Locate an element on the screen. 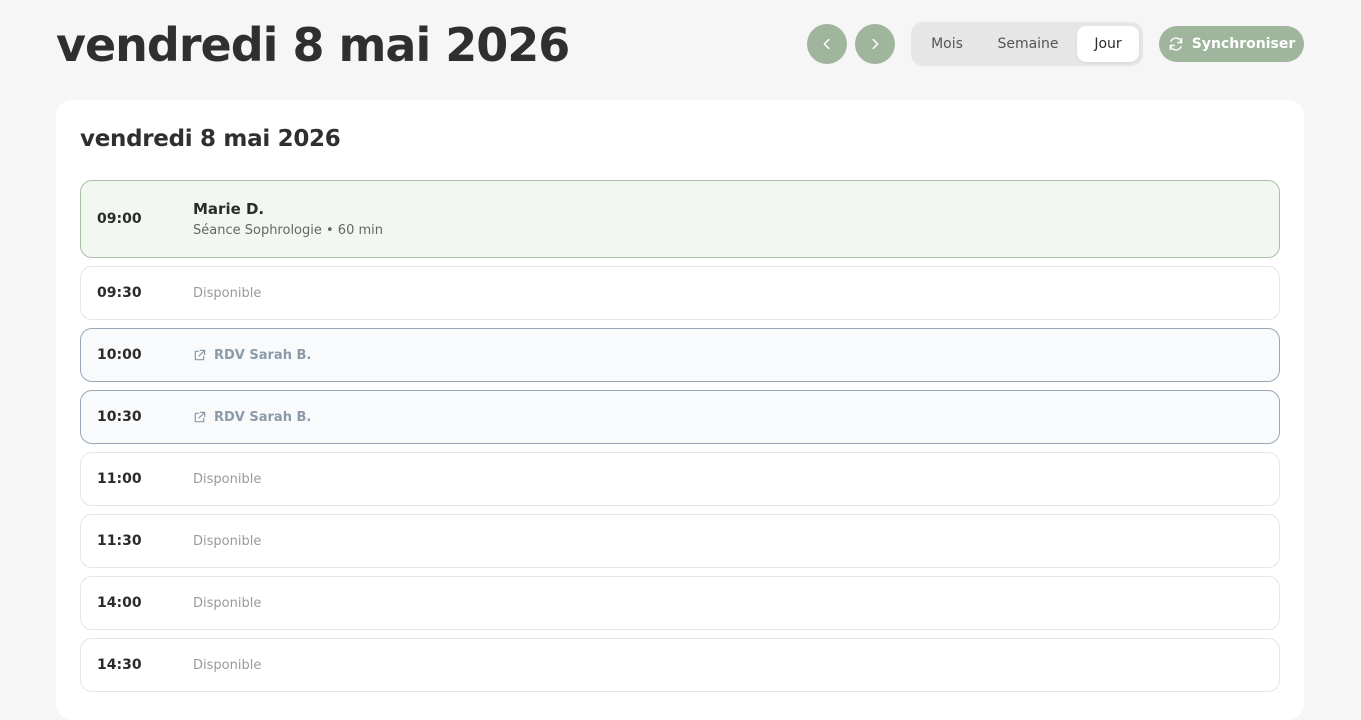 The width and height of the screenshot is (1361, 720). sync-button-label: Synchroniser is located at coordinates (1243, 44).